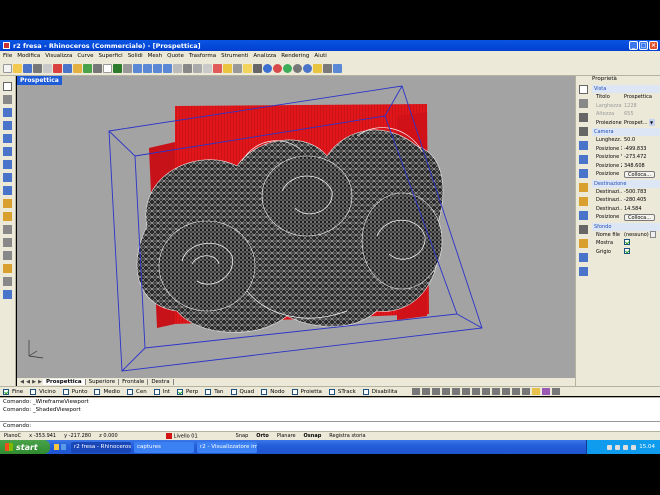  I want to click on quick-launch-icon, so click(56, 447).